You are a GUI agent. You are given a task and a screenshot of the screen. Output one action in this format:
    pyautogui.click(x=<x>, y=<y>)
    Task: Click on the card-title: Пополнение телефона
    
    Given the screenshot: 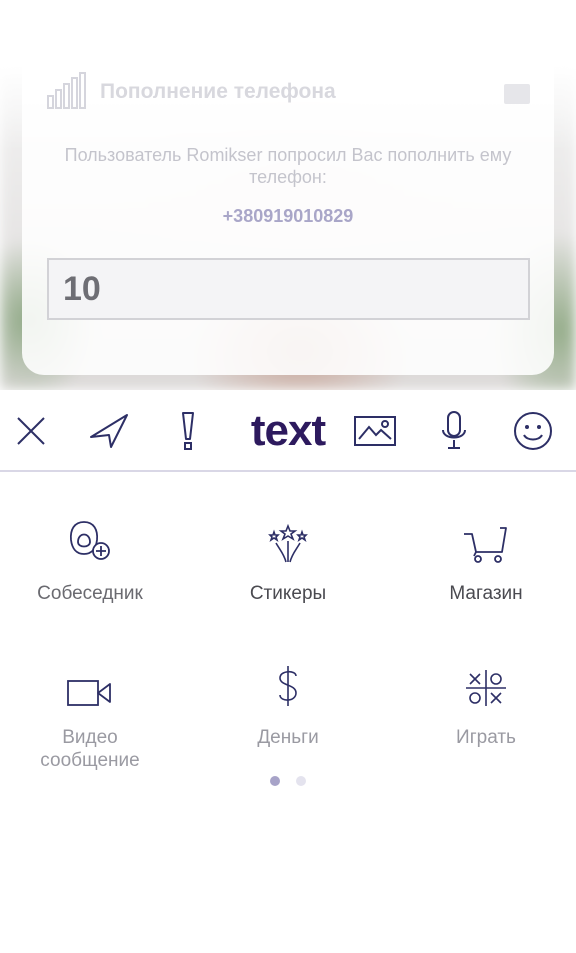 What is the action you would take?
    pyautogui.click(x=218, y=91)
    